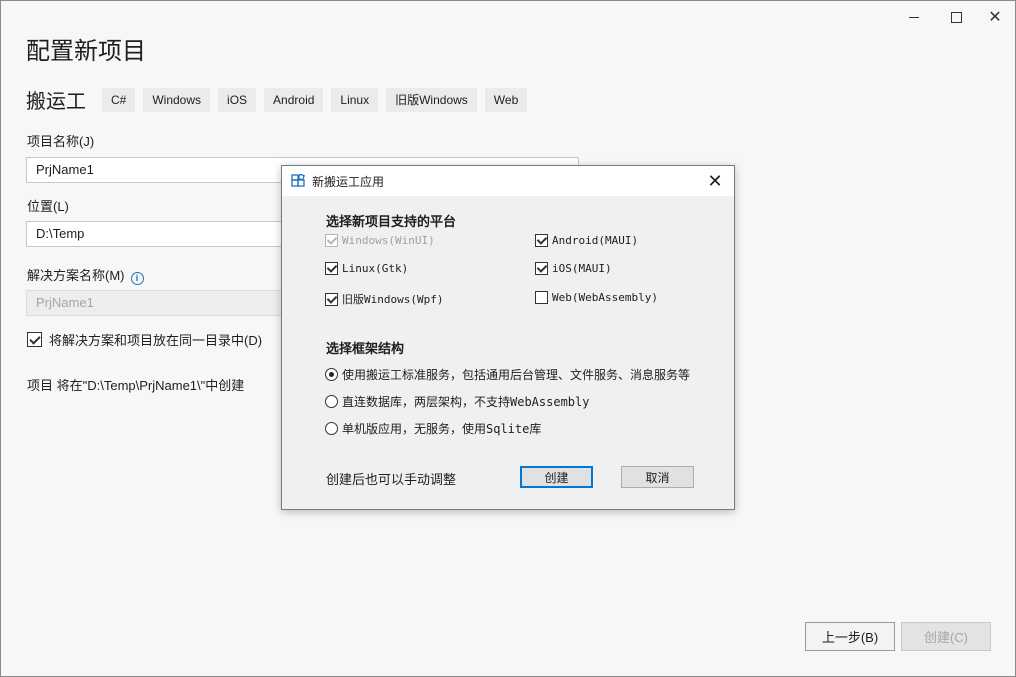 This screenshot has height=677, width=1016. I want to click on framework-option-standalone: 单机版应用，无服务，使用Sqlite库, so click(433, 428).